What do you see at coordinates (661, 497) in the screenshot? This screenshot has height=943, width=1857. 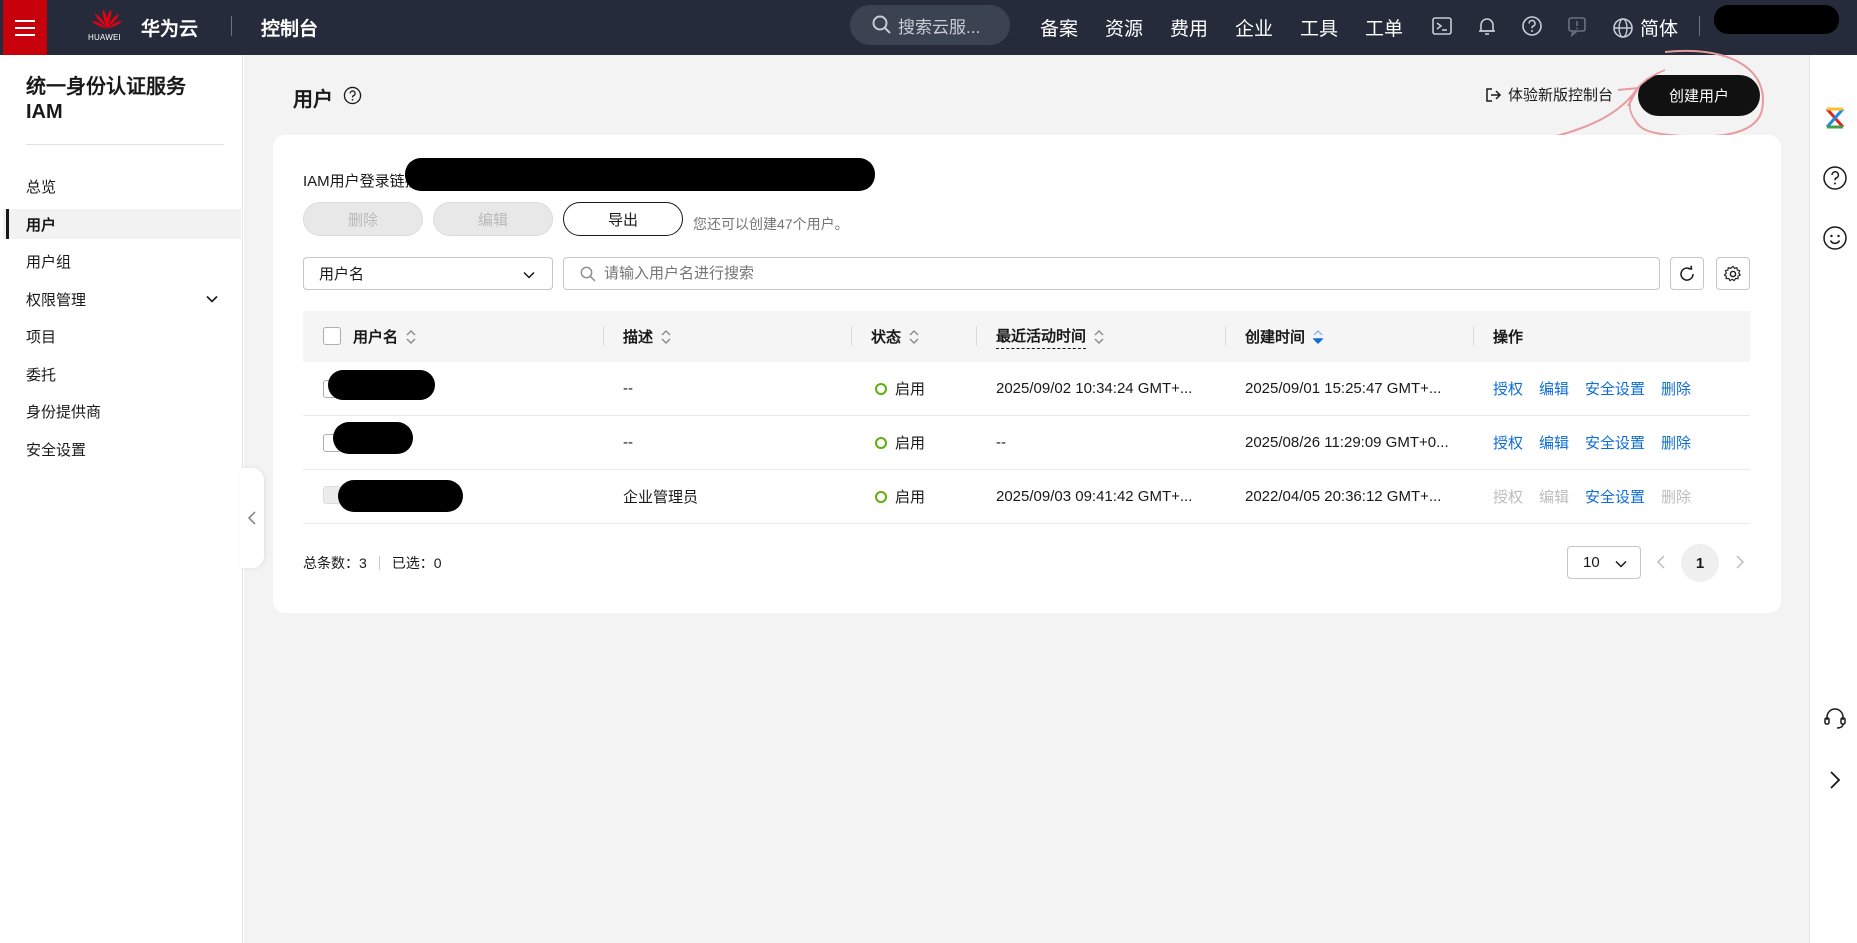 I see `description-cell: 企业管理员` at bounding box center [661, 497].